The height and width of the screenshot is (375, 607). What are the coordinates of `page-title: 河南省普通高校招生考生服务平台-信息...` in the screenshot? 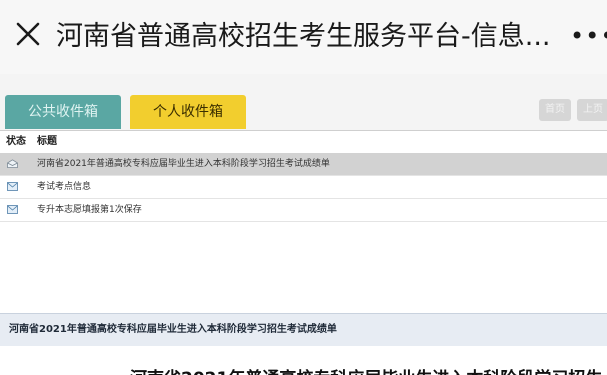 It's located at (303, 36).